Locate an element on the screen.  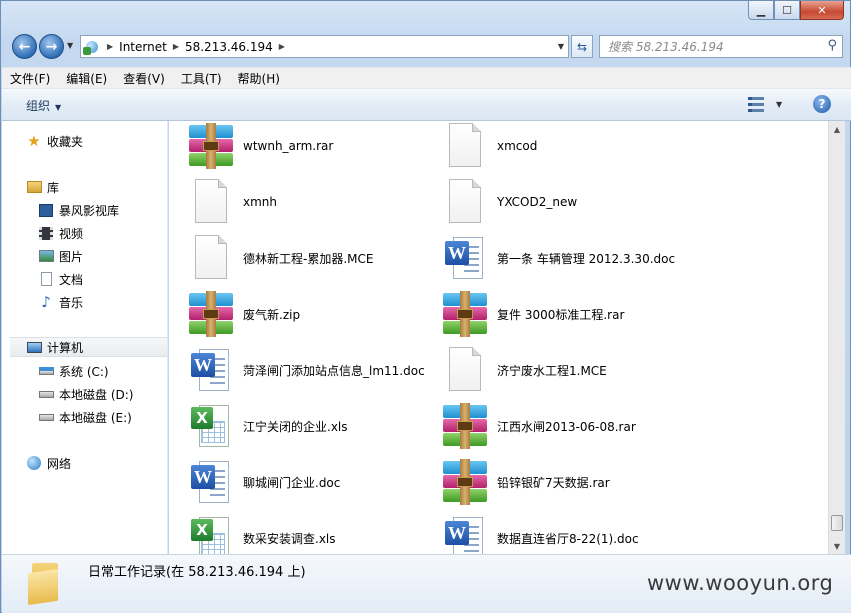
file-name: 济宁废水工程1.MCE is located at coordinates (552, 370).